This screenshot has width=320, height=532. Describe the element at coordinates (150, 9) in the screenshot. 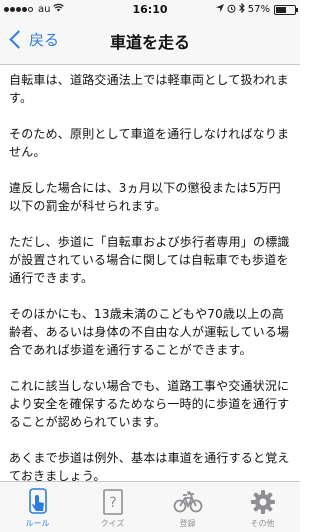

I see `status-bar: au 16:10 57%` at that location.